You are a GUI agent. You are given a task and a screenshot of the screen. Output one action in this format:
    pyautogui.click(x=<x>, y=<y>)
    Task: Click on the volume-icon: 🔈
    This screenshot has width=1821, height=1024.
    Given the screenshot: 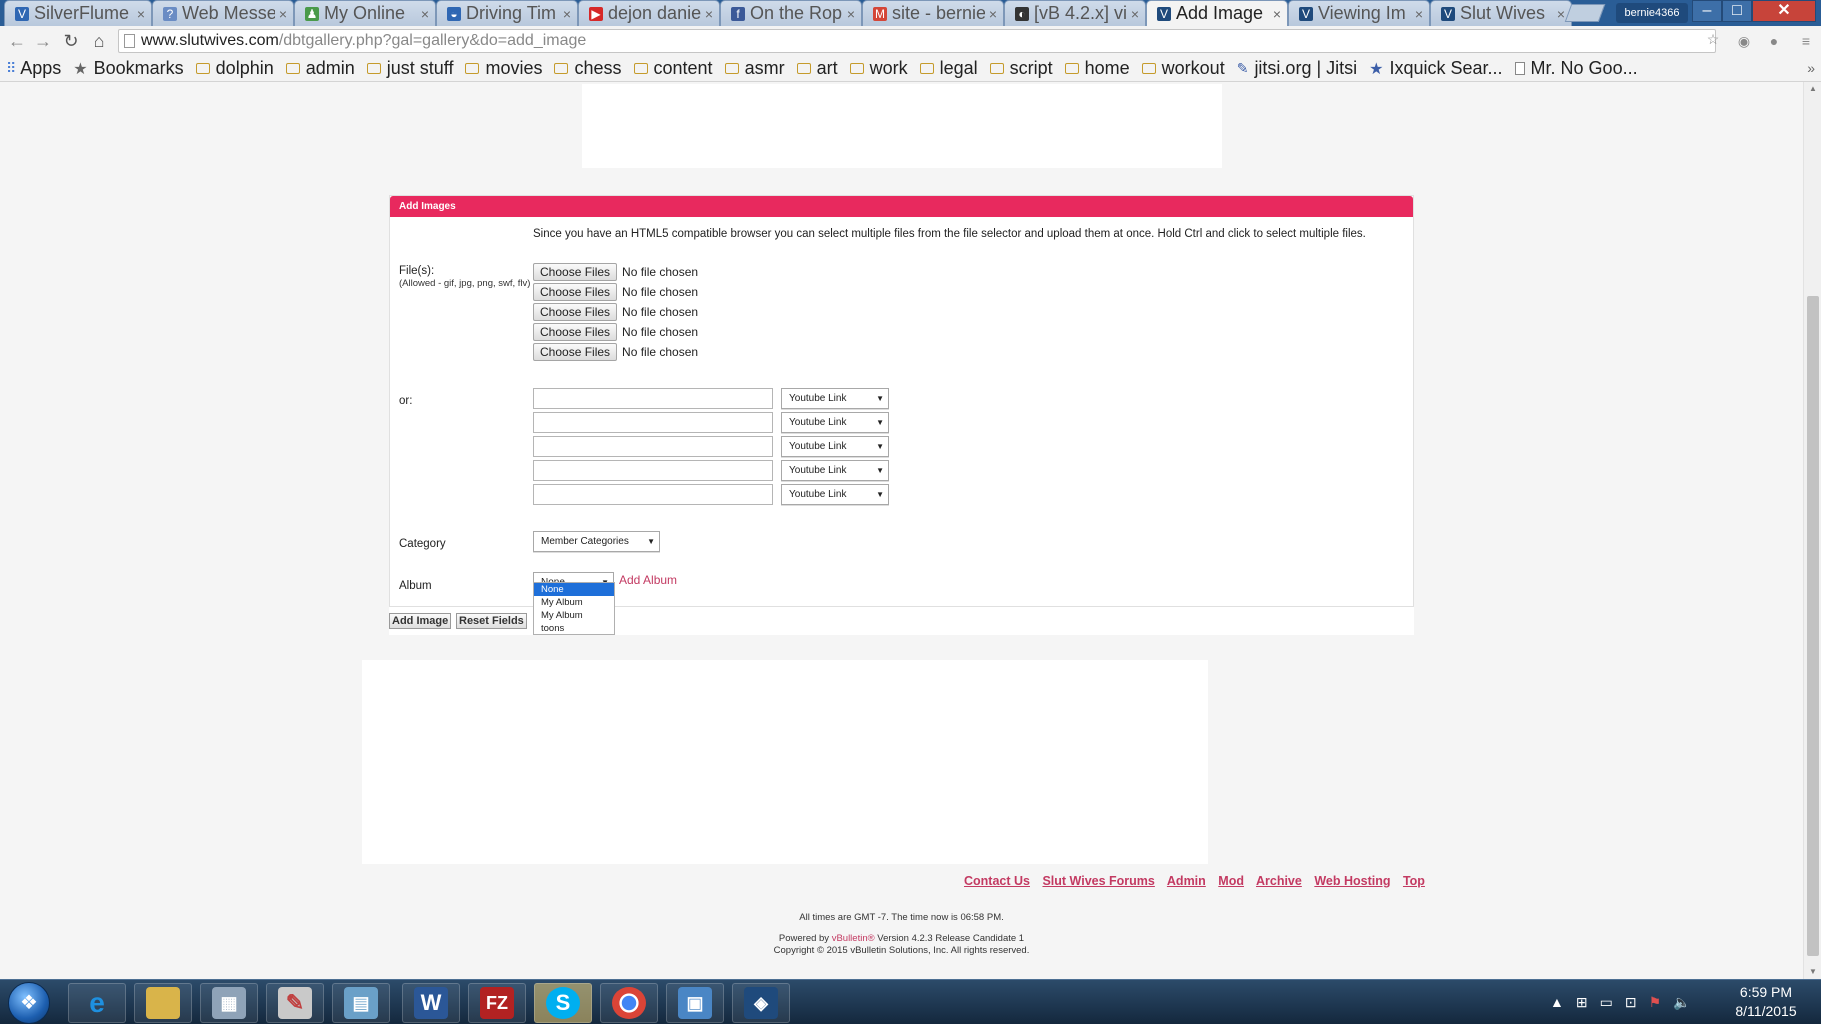 What is the action you would take?
    pyautogui.click(x=1681, y=1002)
    